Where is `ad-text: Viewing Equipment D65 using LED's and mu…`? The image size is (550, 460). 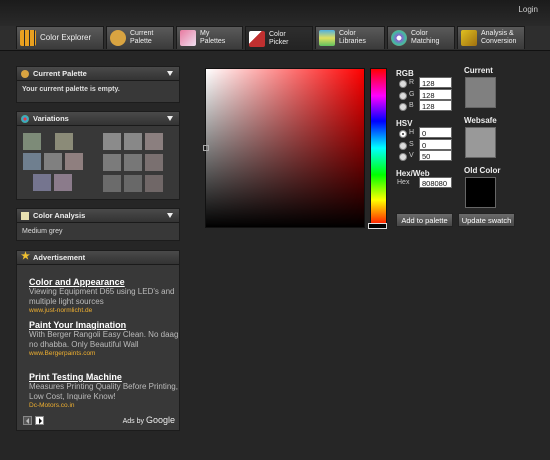
ad-text: Viewing Equipment D65 using LED's and mu… is located at coordinates (102, 296).